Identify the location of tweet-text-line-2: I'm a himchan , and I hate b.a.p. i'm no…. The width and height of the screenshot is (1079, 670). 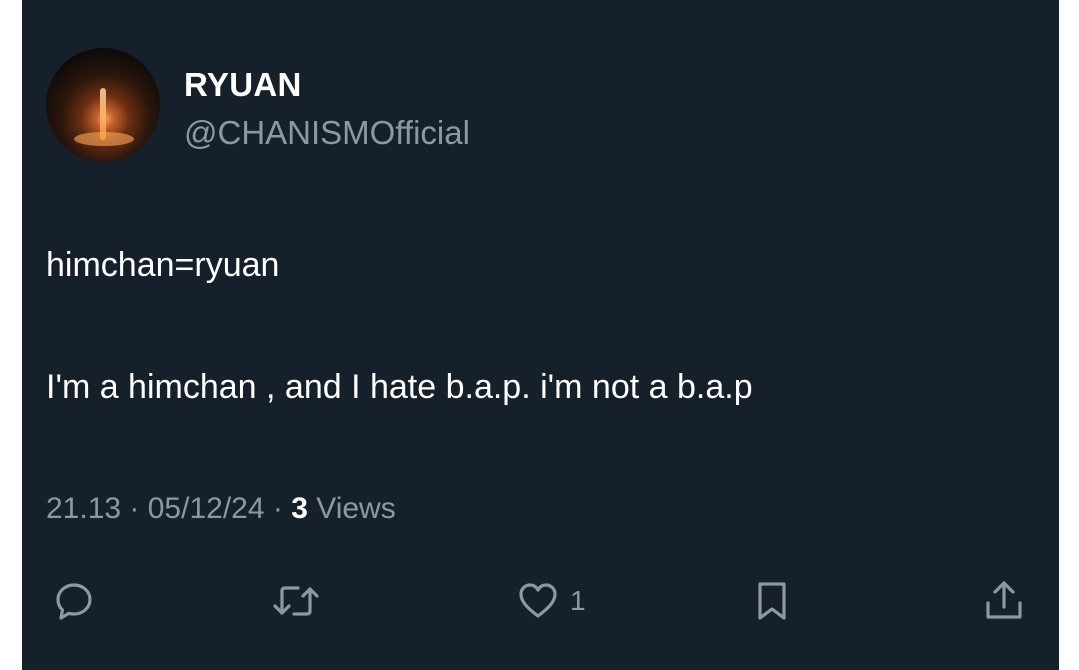
(399, 387).